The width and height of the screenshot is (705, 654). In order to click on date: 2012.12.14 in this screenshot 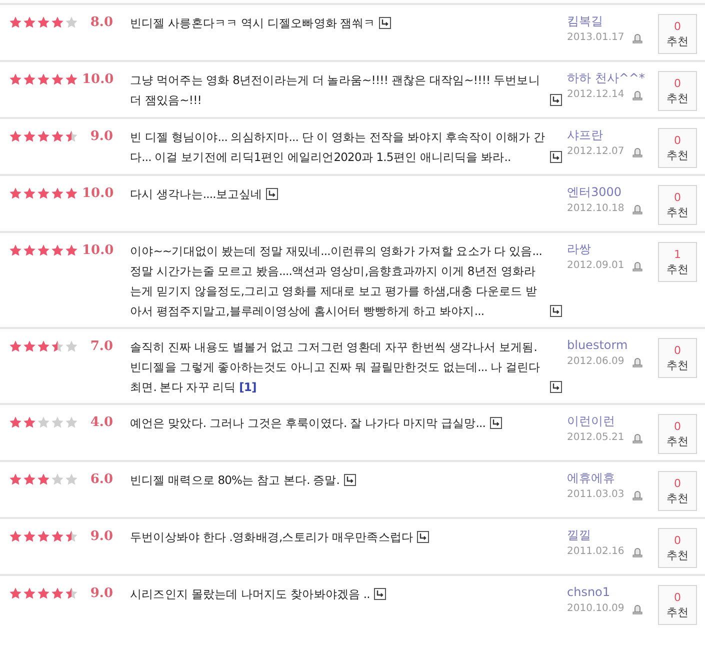, I will do `click(595, 95)`.